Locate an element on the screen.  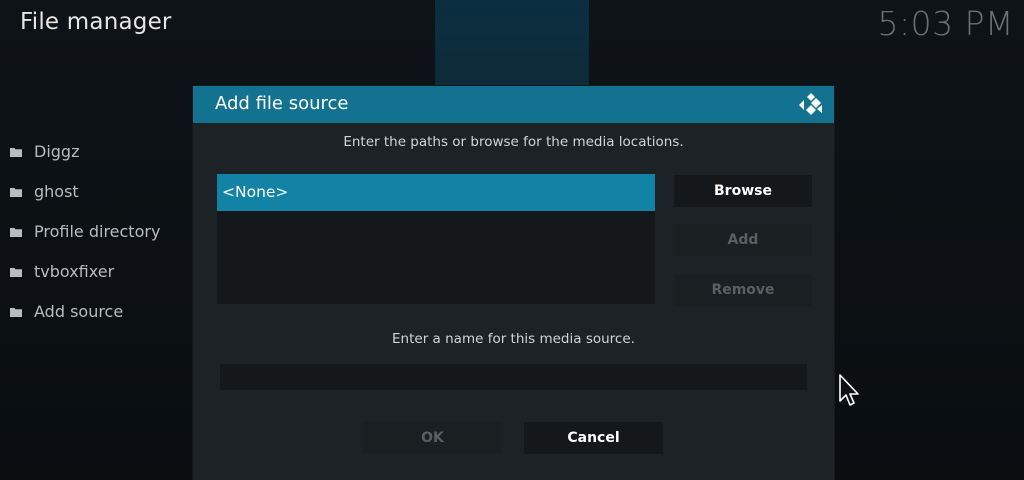
source-name-input is located at coordinates (513, 377).